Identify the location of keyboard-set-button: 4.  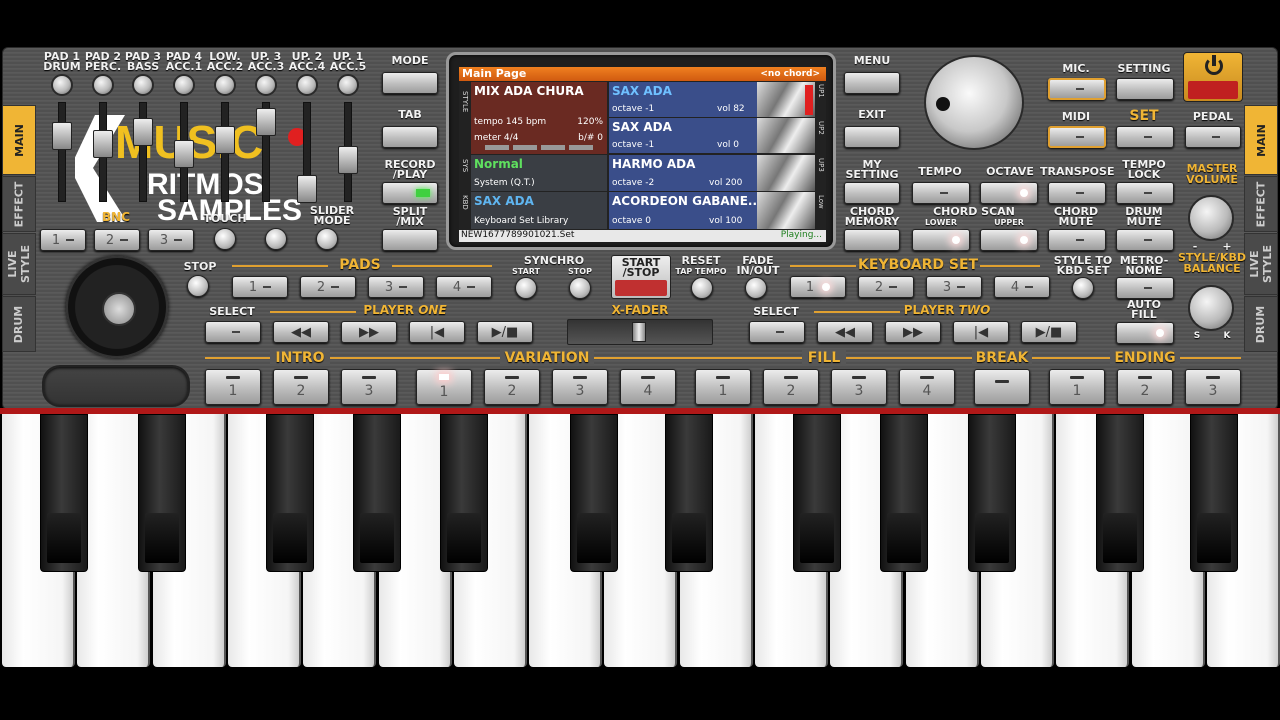
(1022, 287).